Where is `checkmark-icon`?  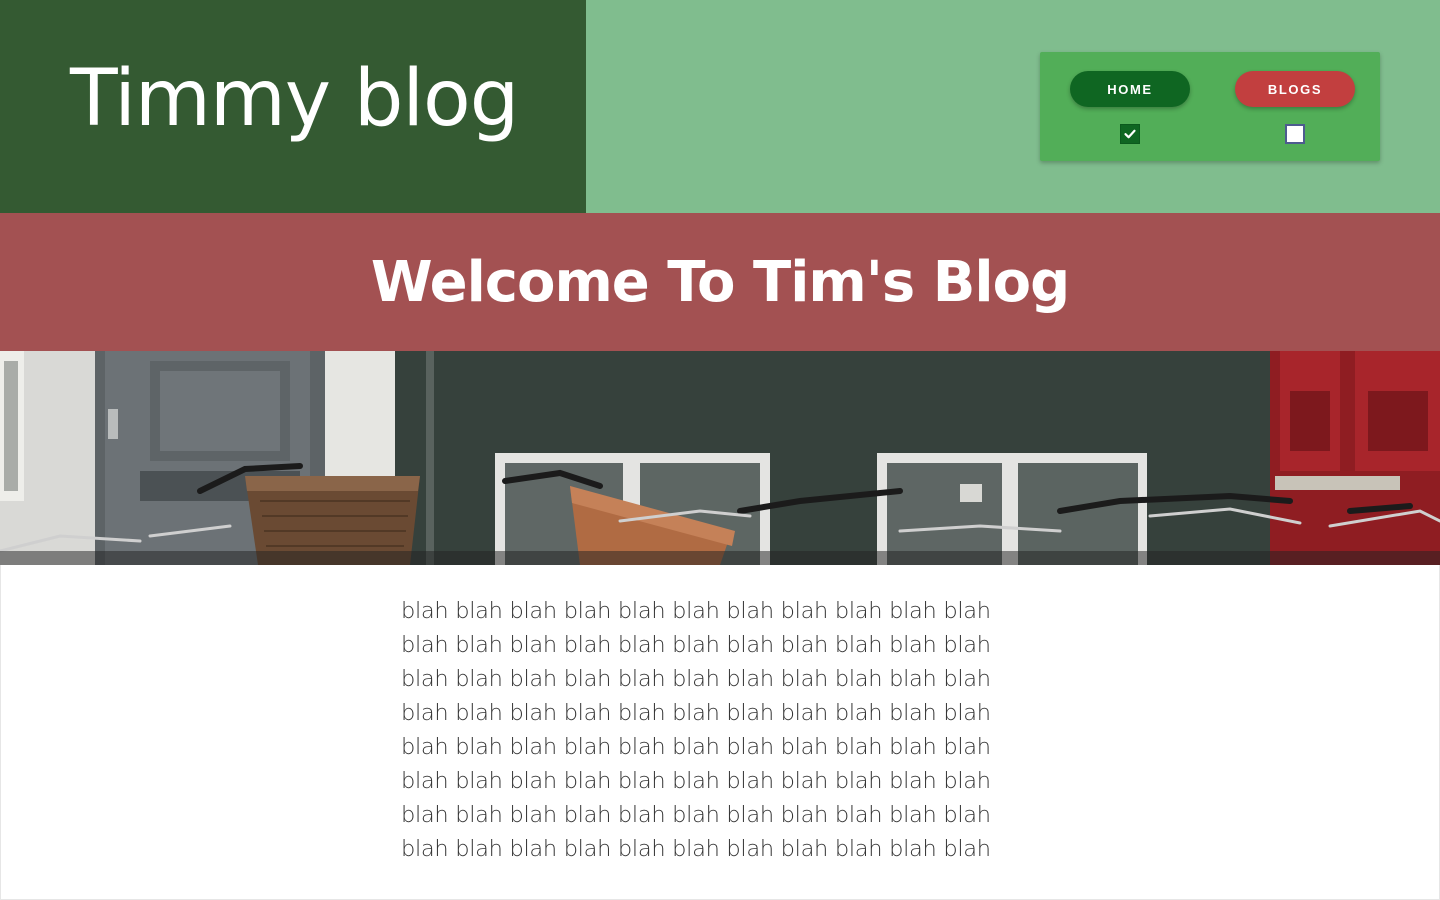
checkmark-icon is located at coordinates (1130, 134).